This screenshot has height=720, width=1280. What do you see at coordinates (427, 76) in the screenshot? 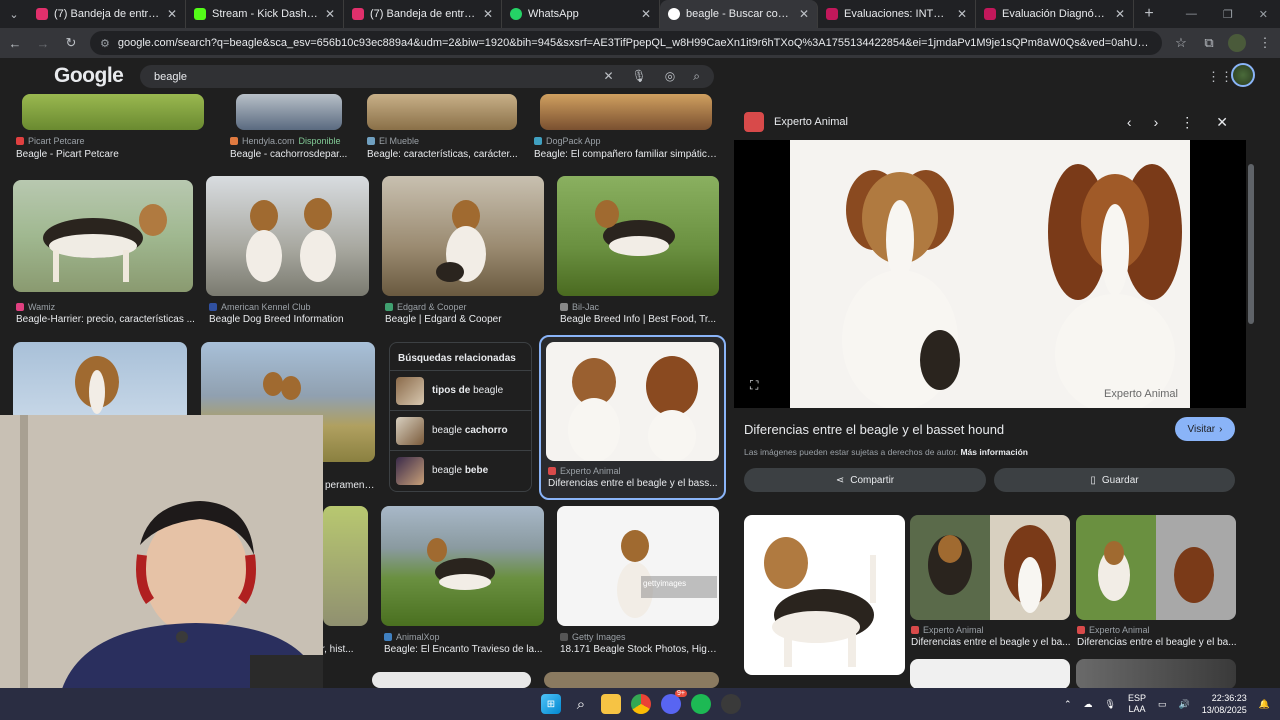
I see `search-box: beagle ✕ 🎙 ◎ ⌕` at bounding box center [427, 76].